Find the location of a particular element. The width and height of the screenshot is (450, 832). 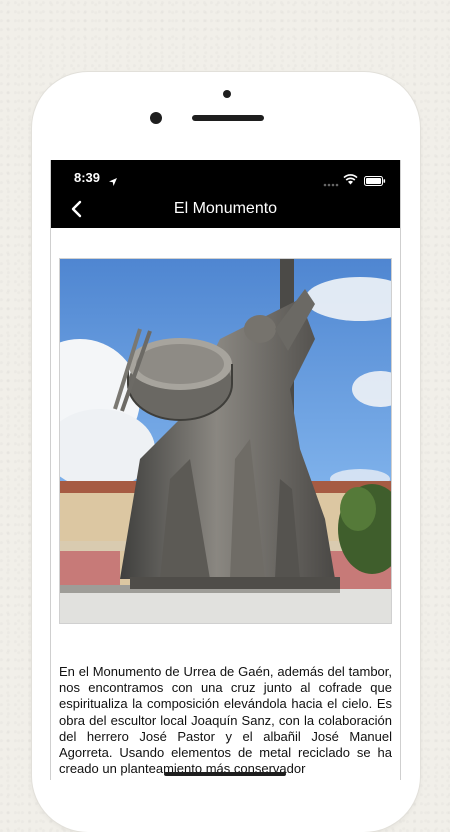

app-header: 8:39 El Monumento is located at coordinates (225, 194).